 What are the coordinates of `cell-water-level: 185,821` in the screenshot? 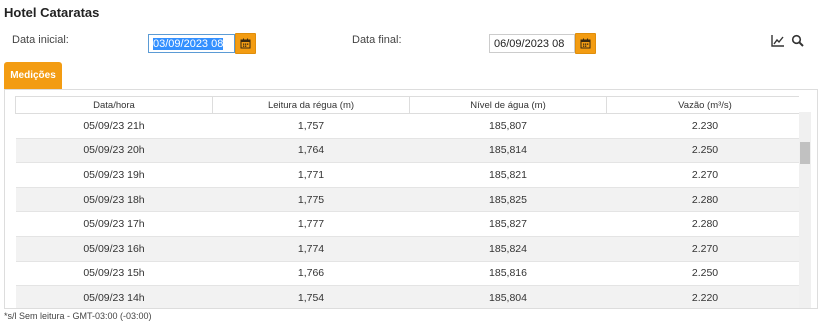 It's located at (508, 175).